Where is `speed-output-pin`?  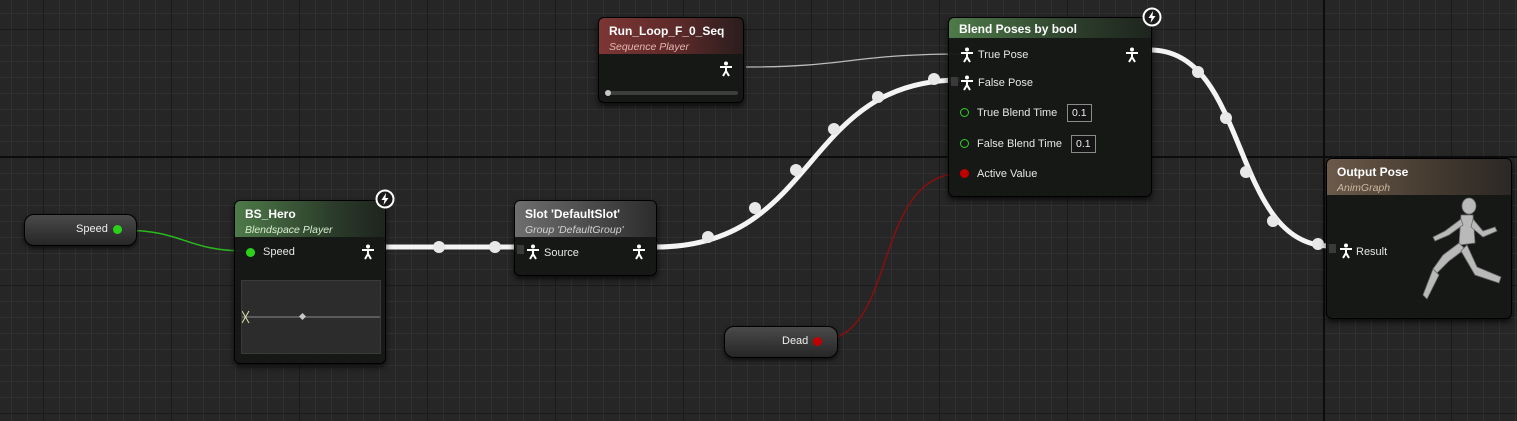 speed-output-pin is located at coordinates (117, 229).